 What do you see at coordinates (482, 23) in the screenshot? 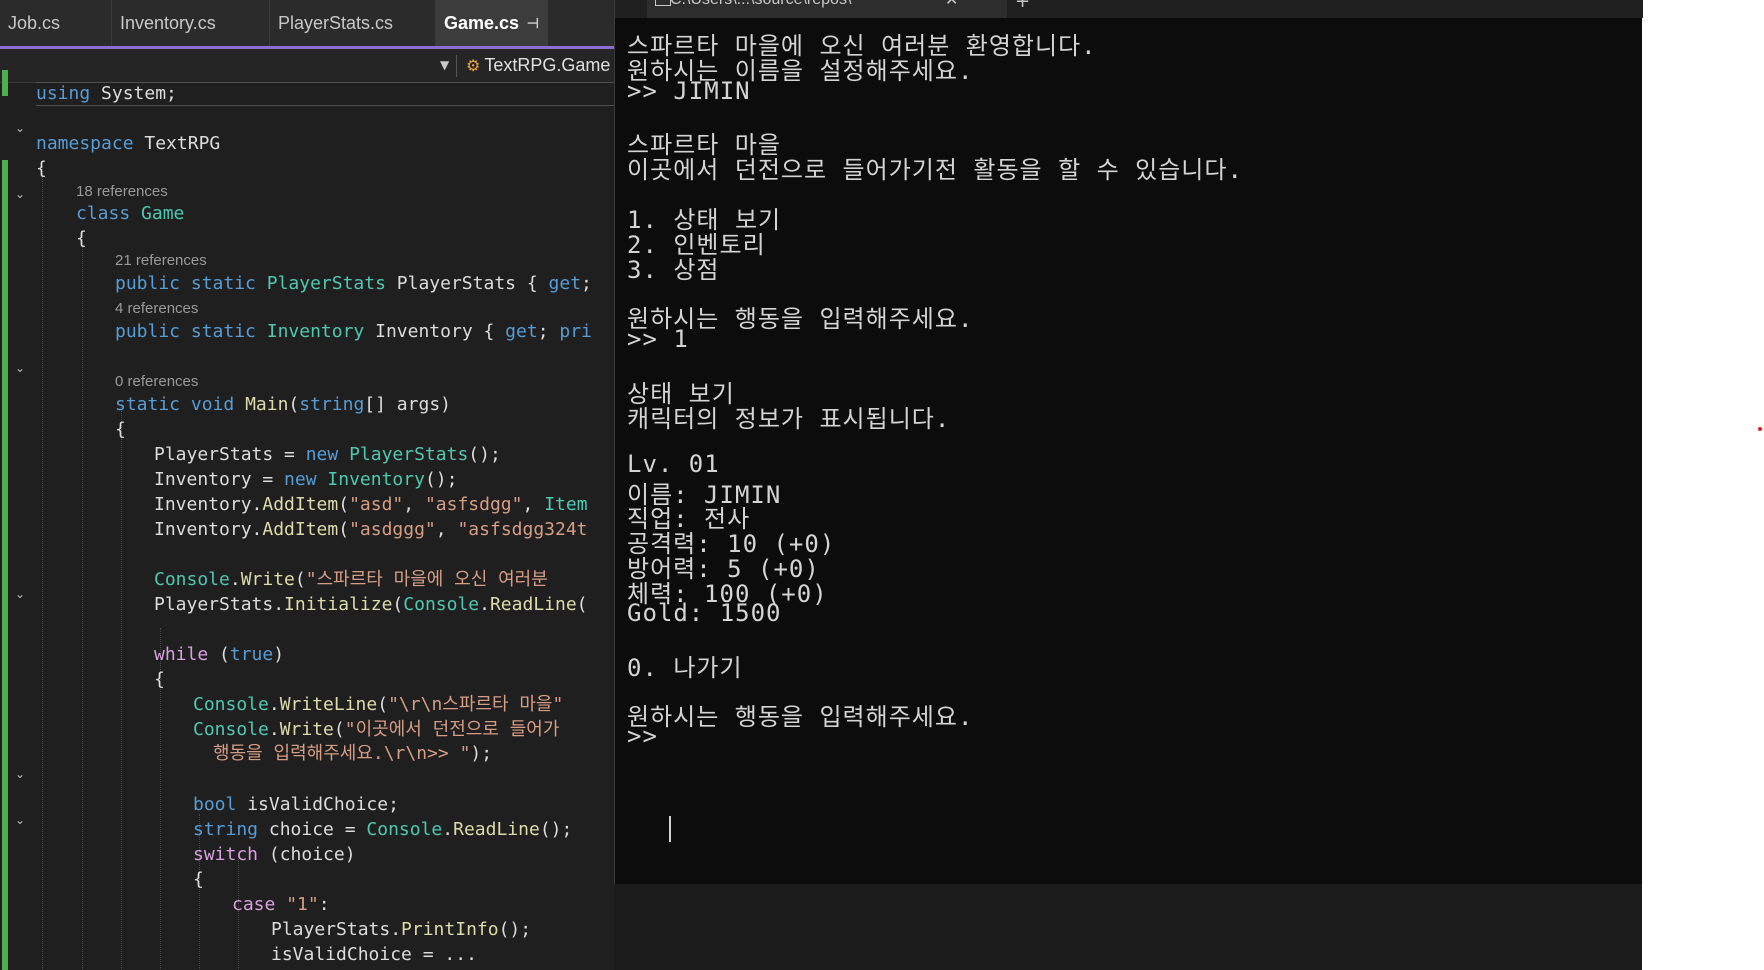
I see `tab-label: Game.cs` at bounding box center [482, 23].